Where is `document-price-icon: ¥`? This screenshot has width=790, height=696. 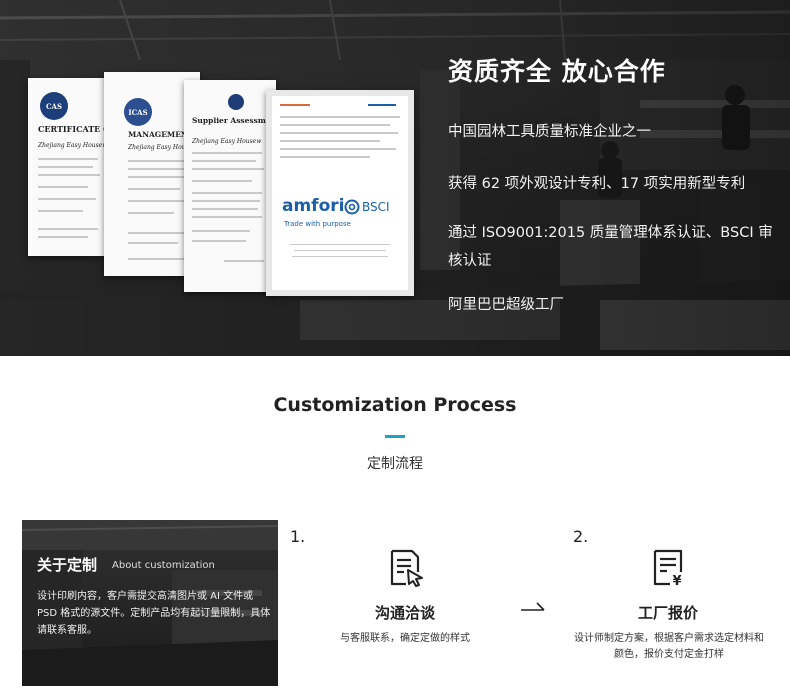 document-price-icon: ¥ is located at coordinates (668, 568).